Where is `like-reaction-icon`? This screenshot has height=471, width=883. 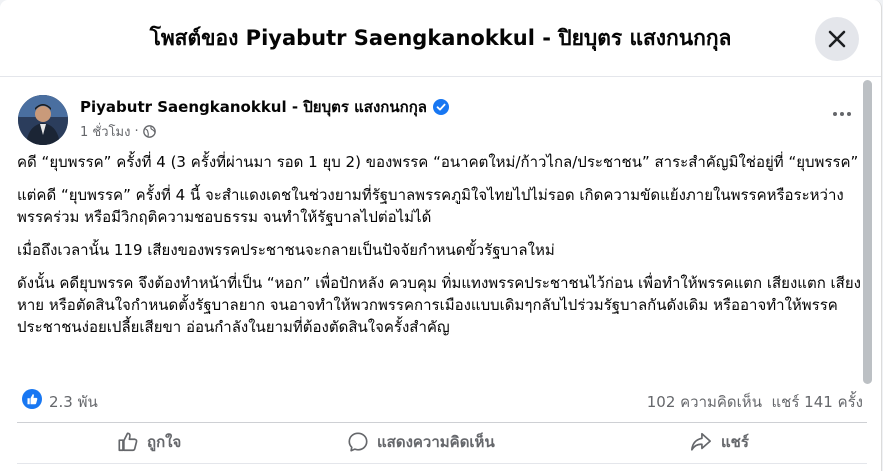
like-reaction-icon is located at coordinates (32, 399).